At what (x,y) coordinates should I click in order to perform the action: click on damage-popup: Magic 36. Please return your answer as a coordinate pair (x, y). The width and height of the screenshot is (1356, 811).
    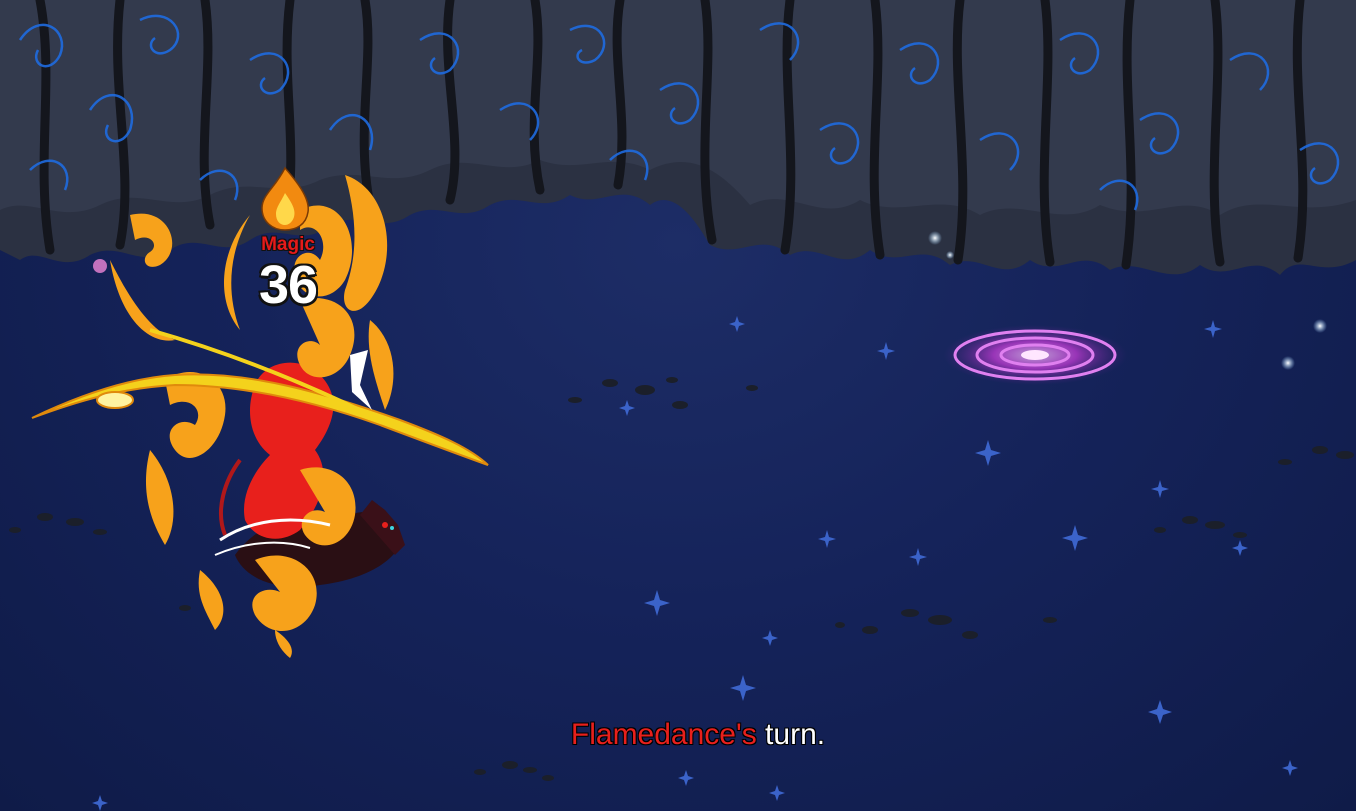
    Looking at the image, I should click on (288, 248).